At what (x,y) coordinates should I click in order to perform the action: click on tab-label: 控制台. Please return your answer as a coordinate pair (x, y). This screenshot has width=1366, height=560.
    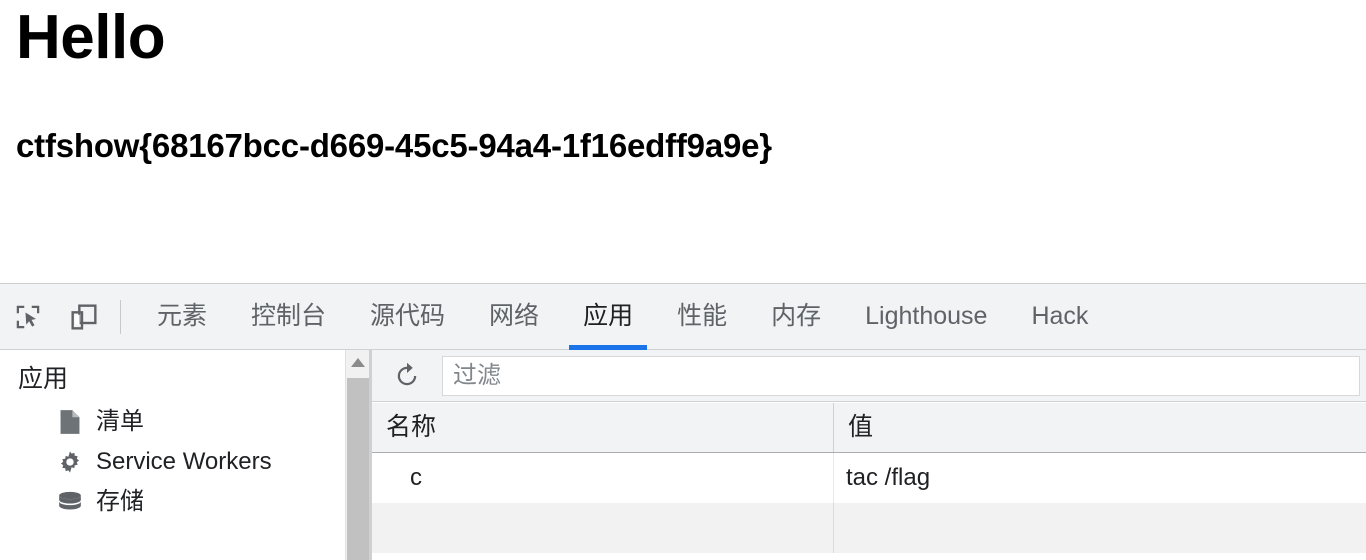
    Looking at the image, I should click on (289, 316).